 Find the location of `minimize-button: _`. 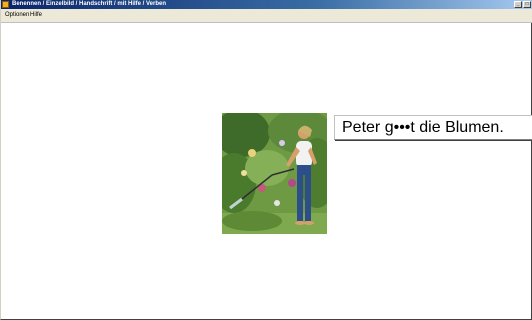

minimize-button: _ is located at coordinates (518, 4).